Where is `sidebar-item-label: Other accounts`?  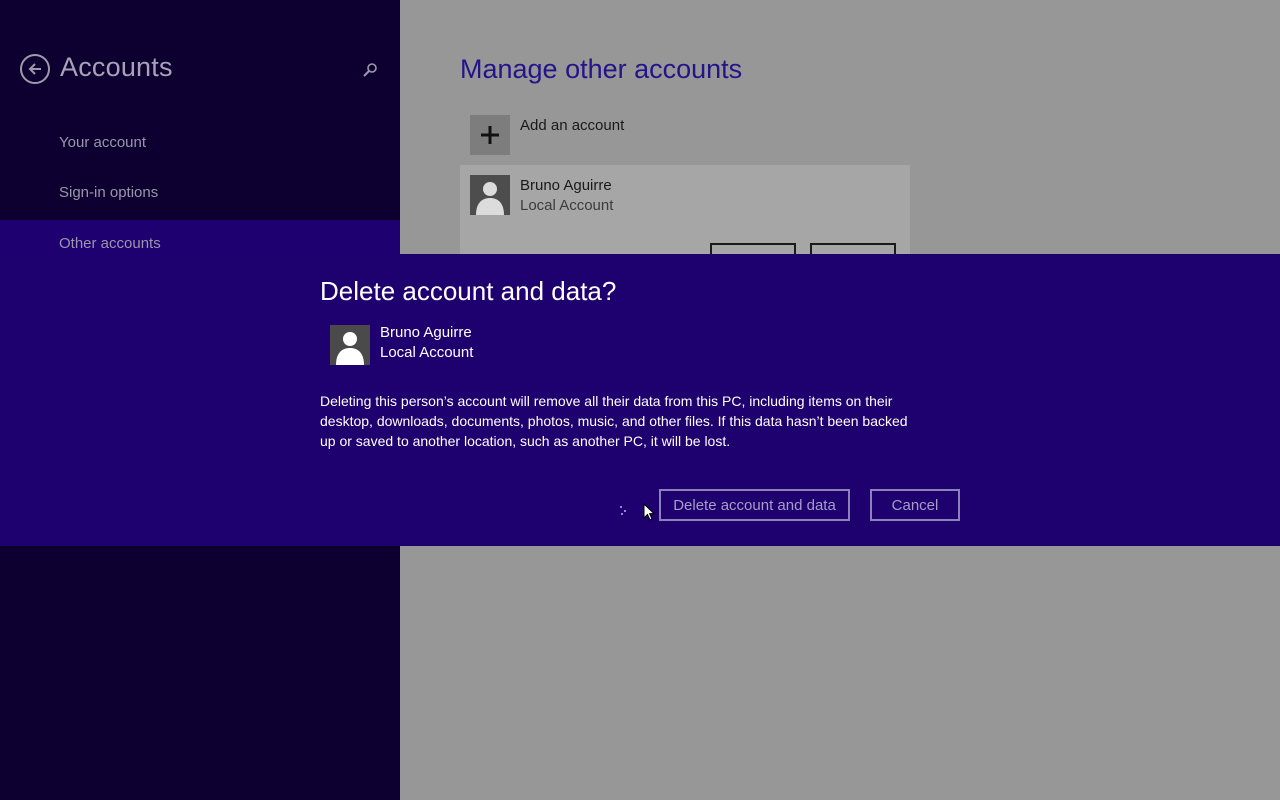
sidebar-item-label: Other accounts is located at coordinates (110, 243).